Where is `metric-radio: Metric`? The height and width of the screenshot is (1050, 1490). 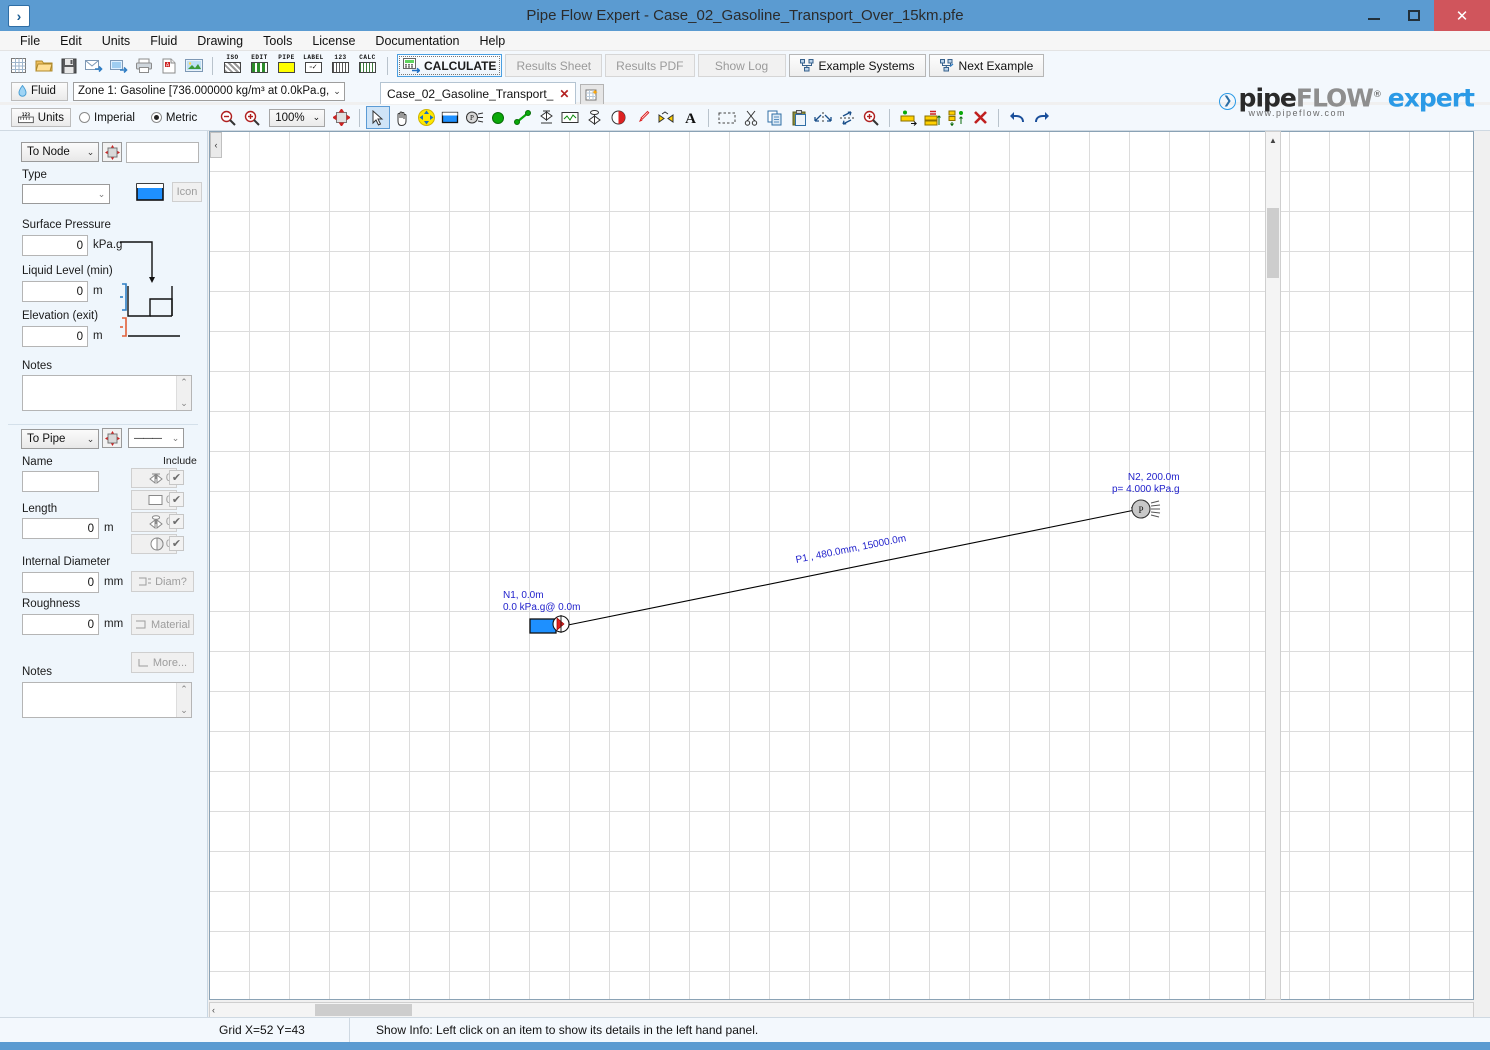
metric-radio: Metric is located at coordinates (173, 118).